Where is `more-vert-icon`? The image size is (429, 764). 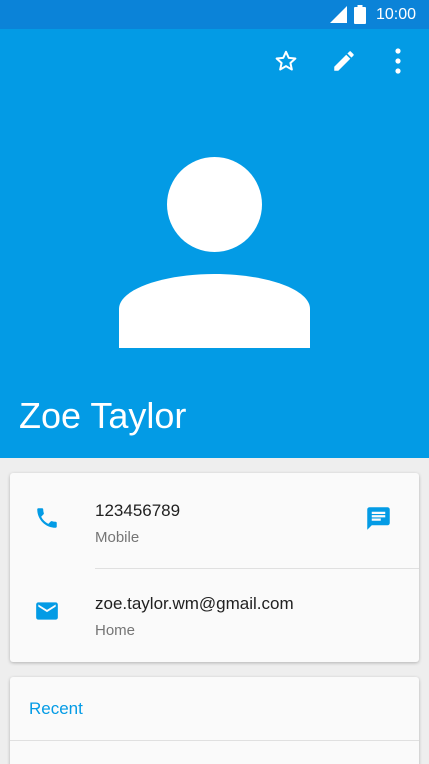
more-vert-icon is located at coordinates (398, 63).